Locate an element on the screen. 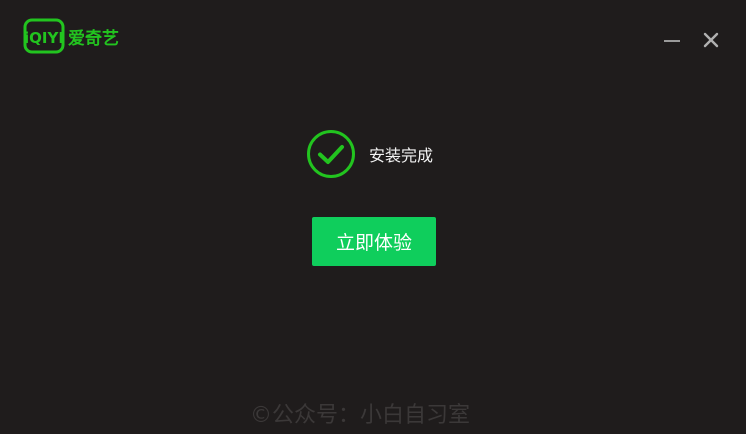  minimize-icon is located at coordinates (672, 41).